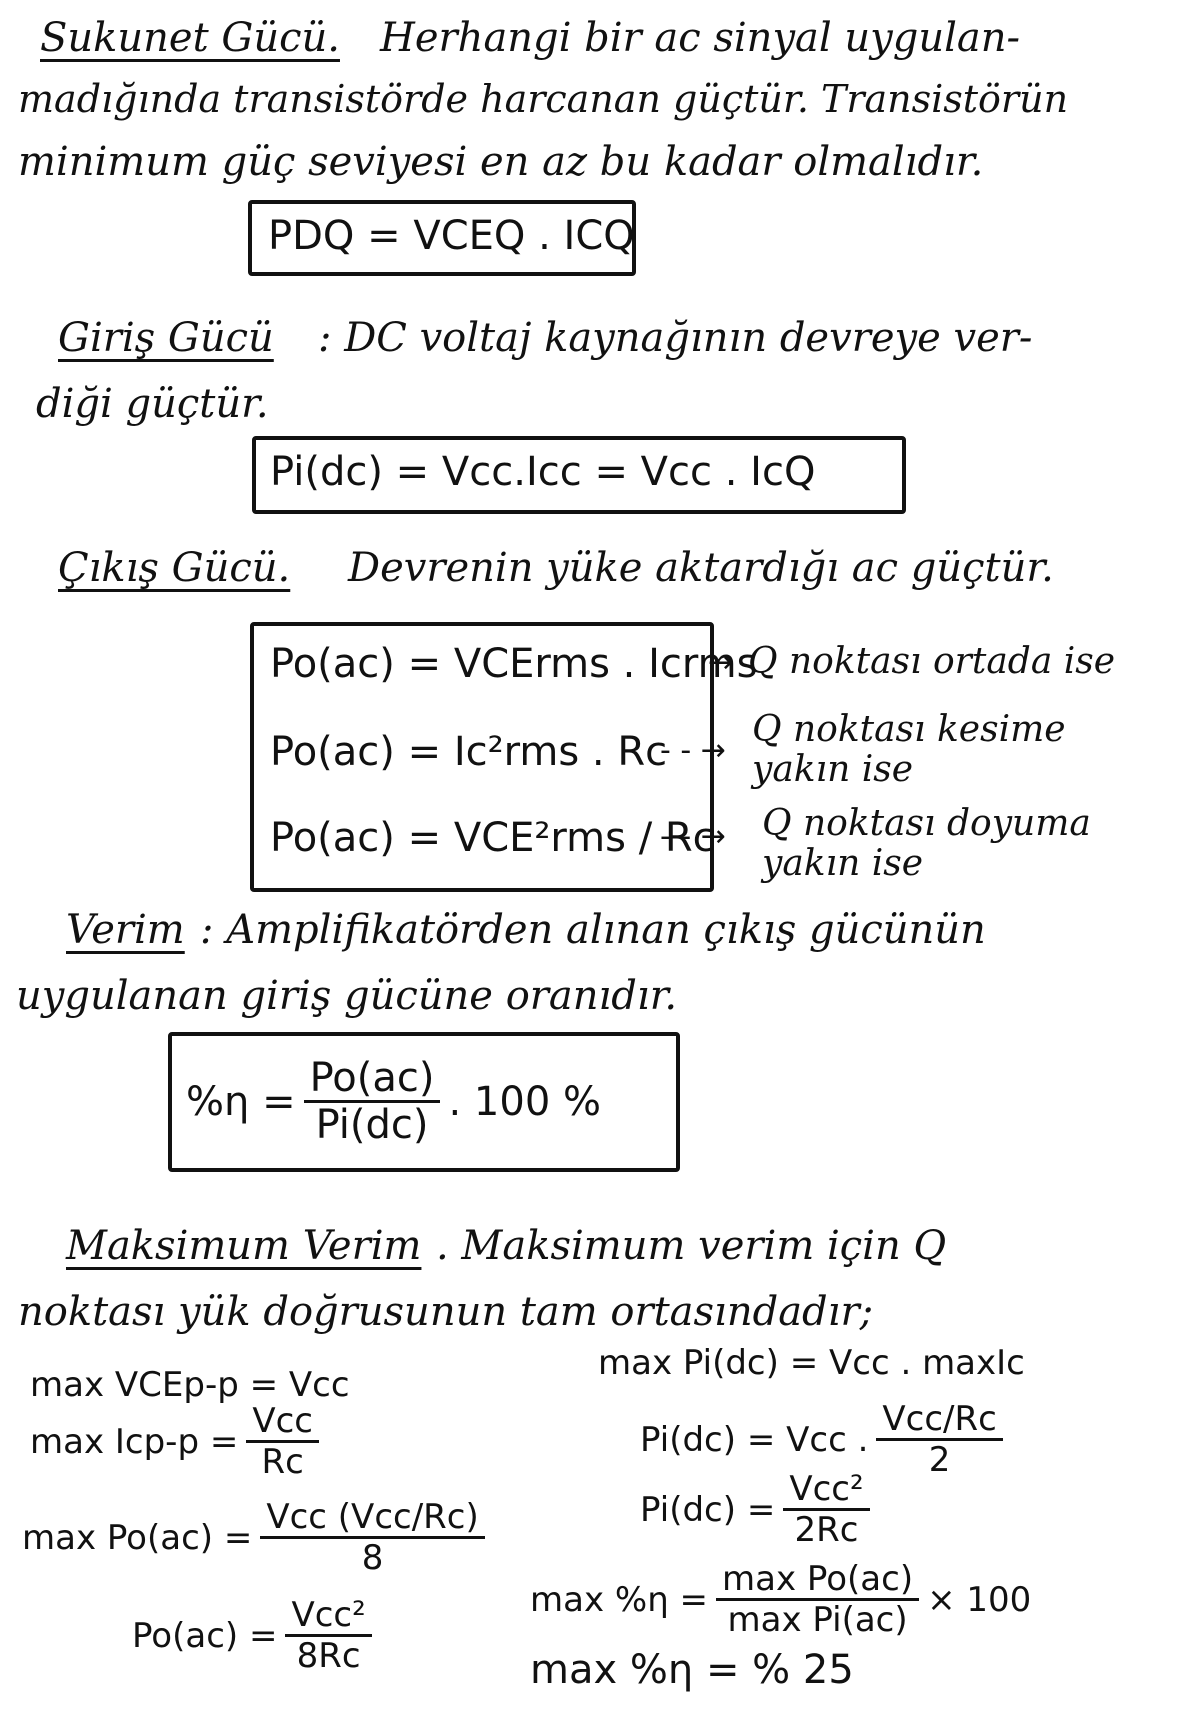  I want to click on heading-verim: Verim, so click(125, 930).